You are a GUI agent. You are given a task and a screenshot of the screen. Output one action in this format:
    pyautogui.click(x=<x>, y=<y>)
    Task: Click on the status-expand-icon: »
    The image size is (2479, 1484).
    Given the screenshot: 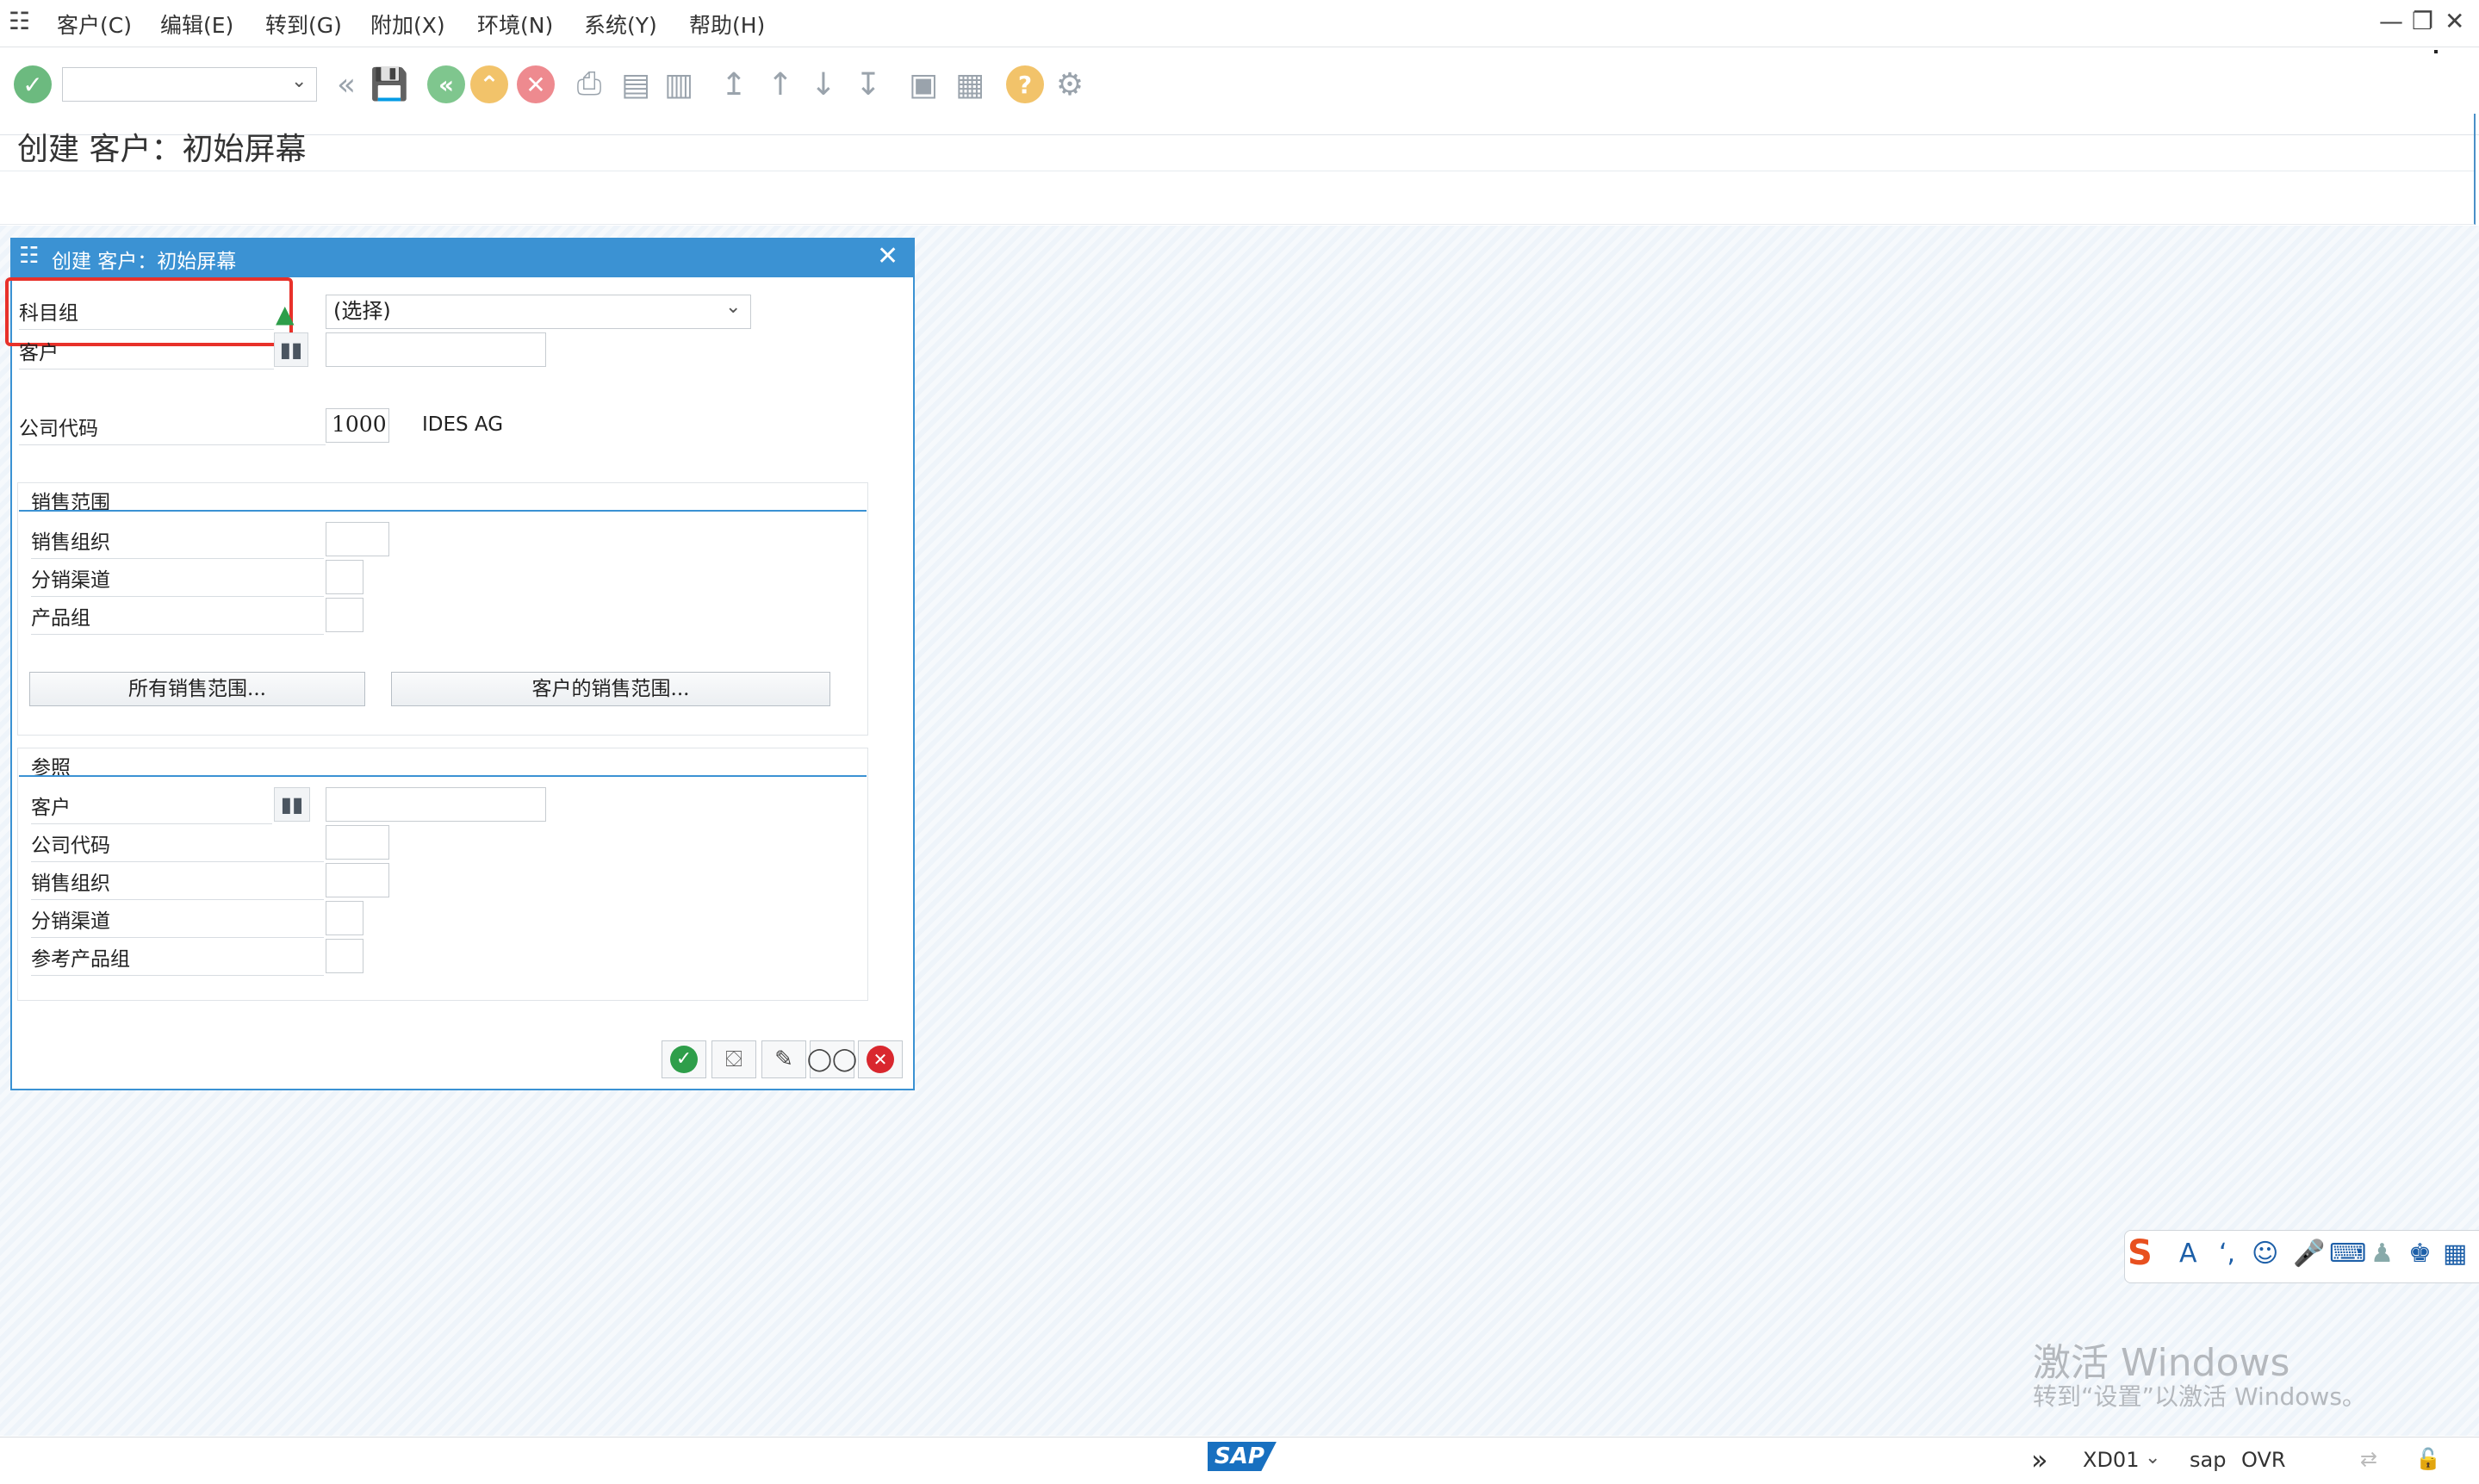 What is the action you would take?
    pyautogui.click(x=2039, y=1460)
    